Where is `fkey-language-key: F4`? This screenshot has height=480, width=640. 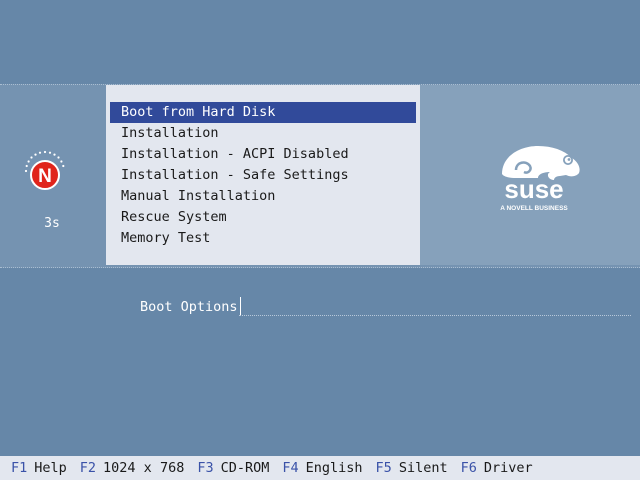 fkey-language-key: F4 is located at coordinates (290, 468).